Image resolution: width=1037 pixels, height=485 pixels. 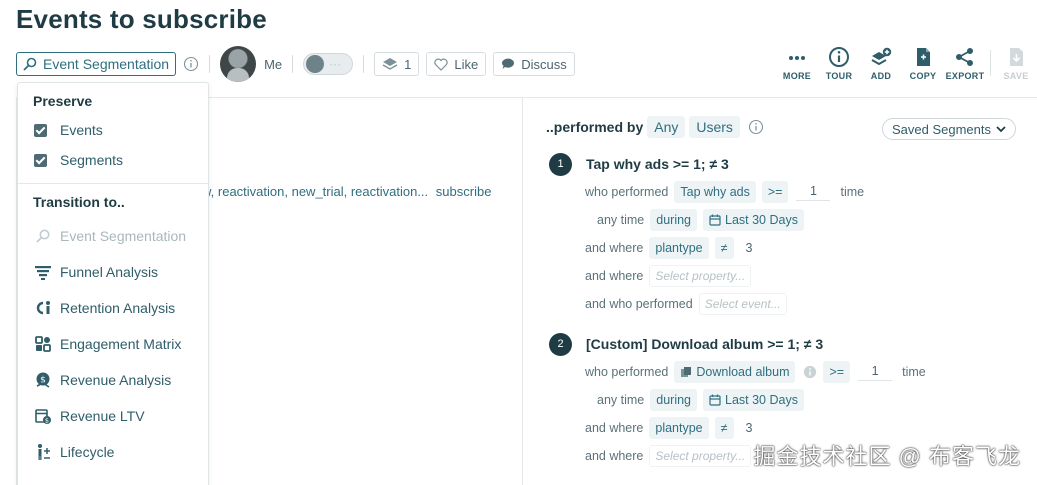 I want to click on transition-event-segmentation: Event Segmentation, so click(x=113, y=236).